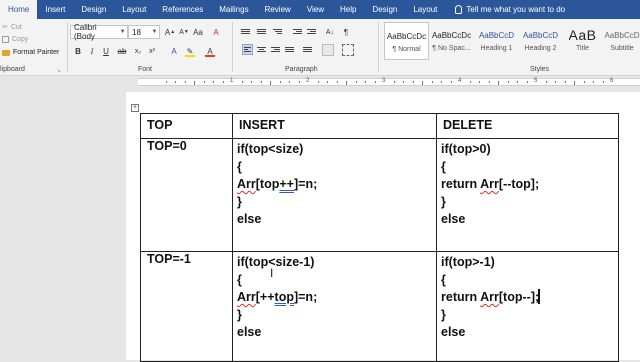 The height and width of the screenshot is (362, 640). I want to click on text-caret, so click(539, 296).